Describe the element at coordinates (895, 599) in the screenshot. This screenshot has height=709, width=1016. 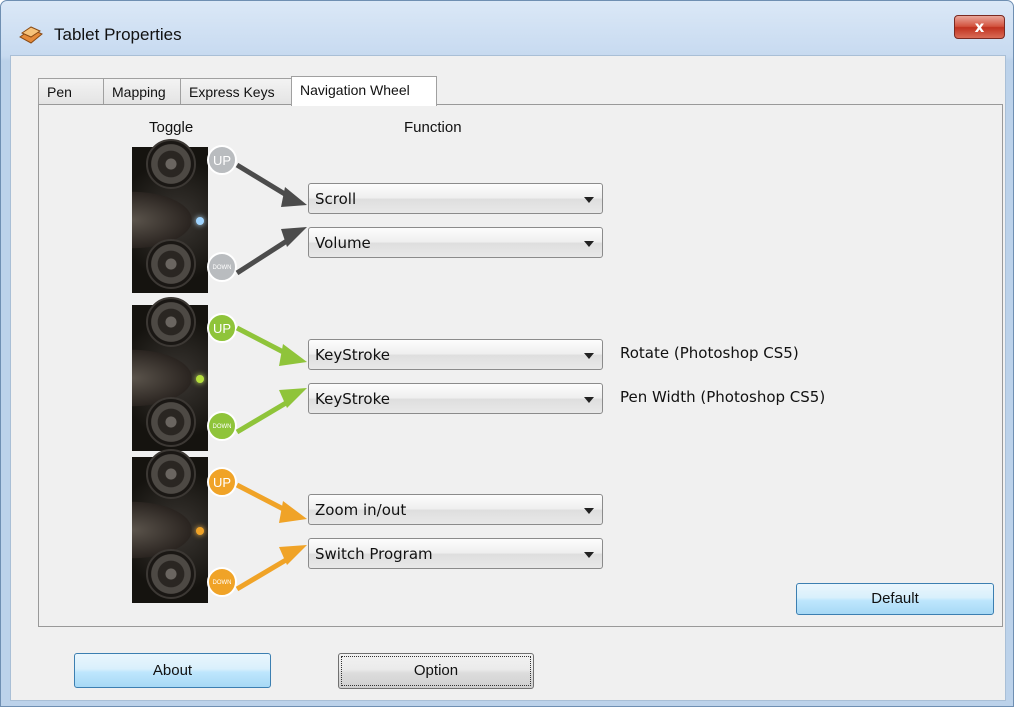
I see `default-button: Default` at that location.